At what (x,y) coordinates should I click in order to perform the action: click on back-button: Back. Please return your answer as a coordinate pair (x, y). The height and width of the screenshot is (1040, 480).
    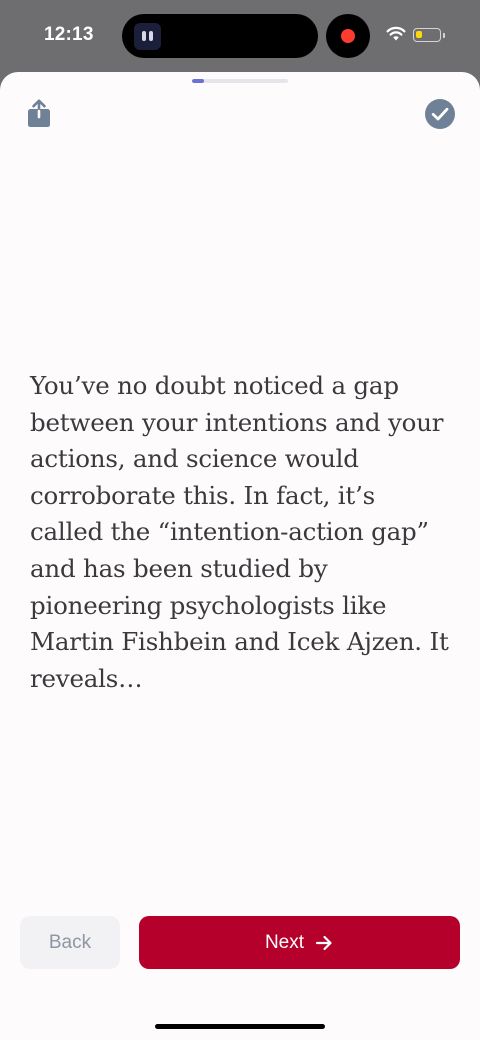
    Looking at the image, I should click on (70, 942).